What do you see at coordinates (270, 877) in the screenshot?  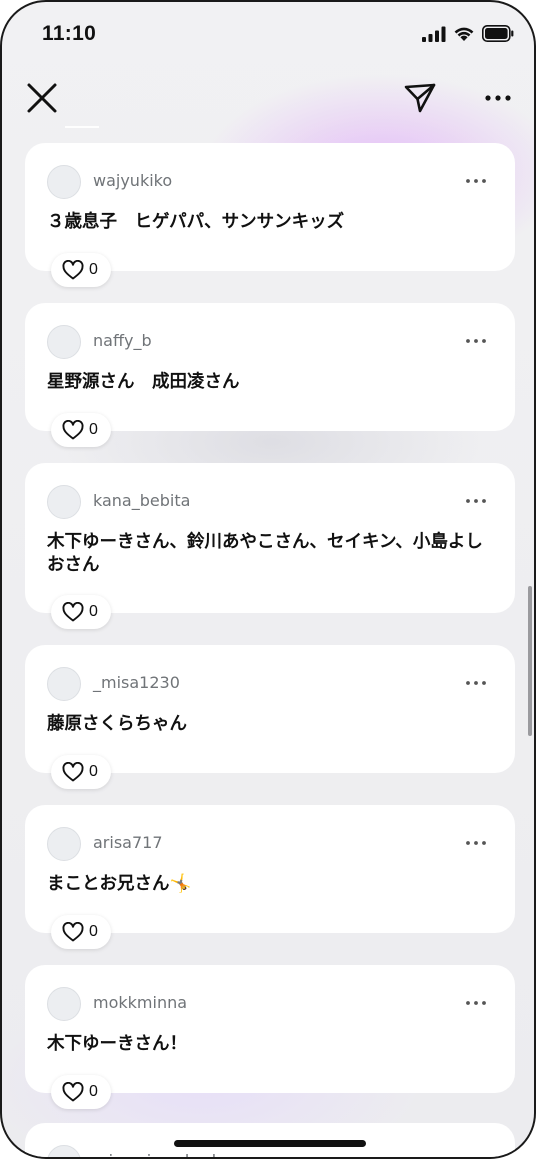 I see `comment-card: arisa717 まことお兄さん🤸 0` at bounding box center [270, 877].